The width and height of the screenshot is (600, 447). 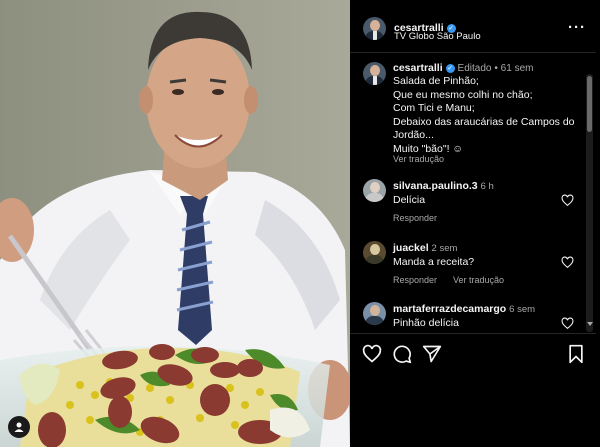 I want to click on comment-text: Delícia, so click(x=409, y=200).